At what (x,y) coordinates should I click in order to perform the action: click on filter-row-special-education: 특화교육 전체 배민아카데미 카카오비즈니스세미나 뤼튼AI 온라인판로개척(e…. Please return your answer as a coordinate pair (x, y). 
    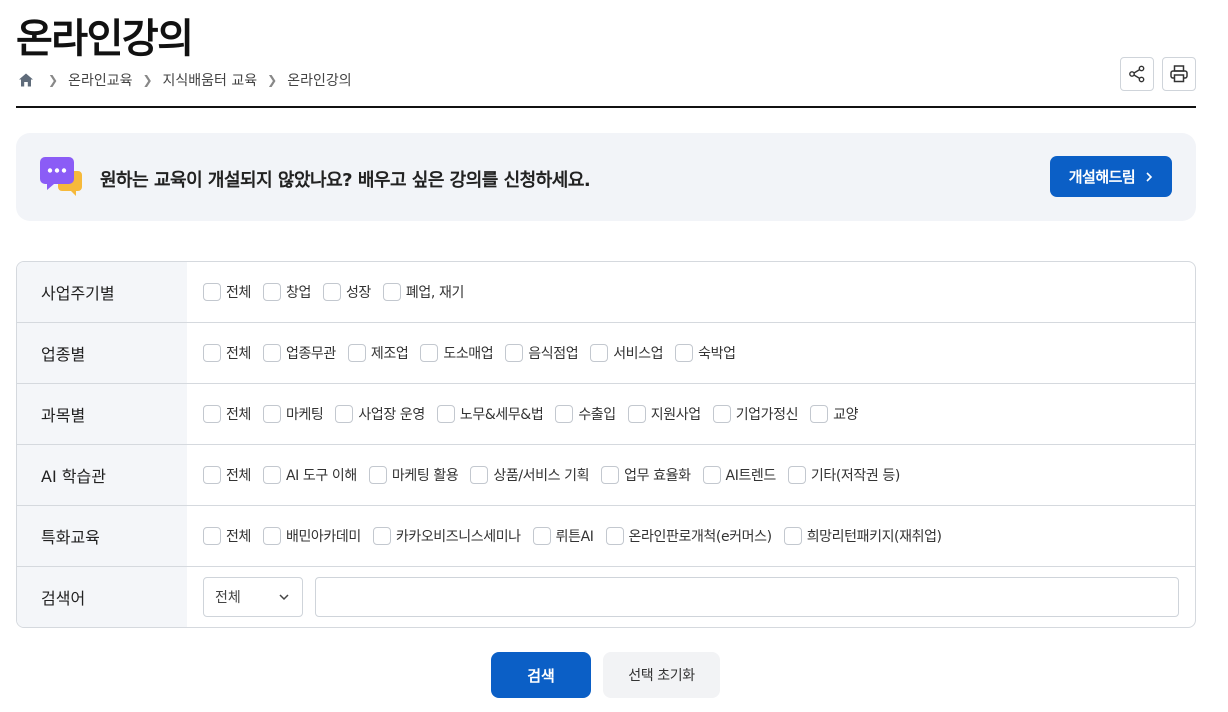
    Looking at the image, I should click on (606, 536).